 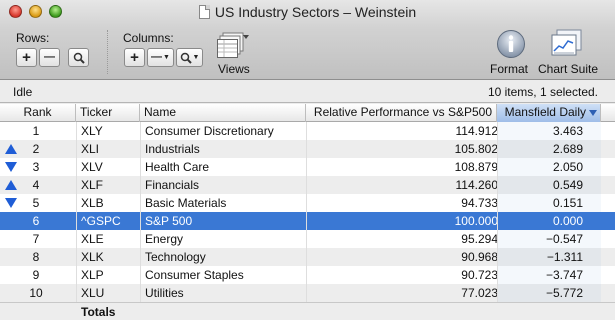 What do you see at coordinates (223, 113) in the screenshot?
I see `column-header-name: Name` at bounding box center [223, 113].